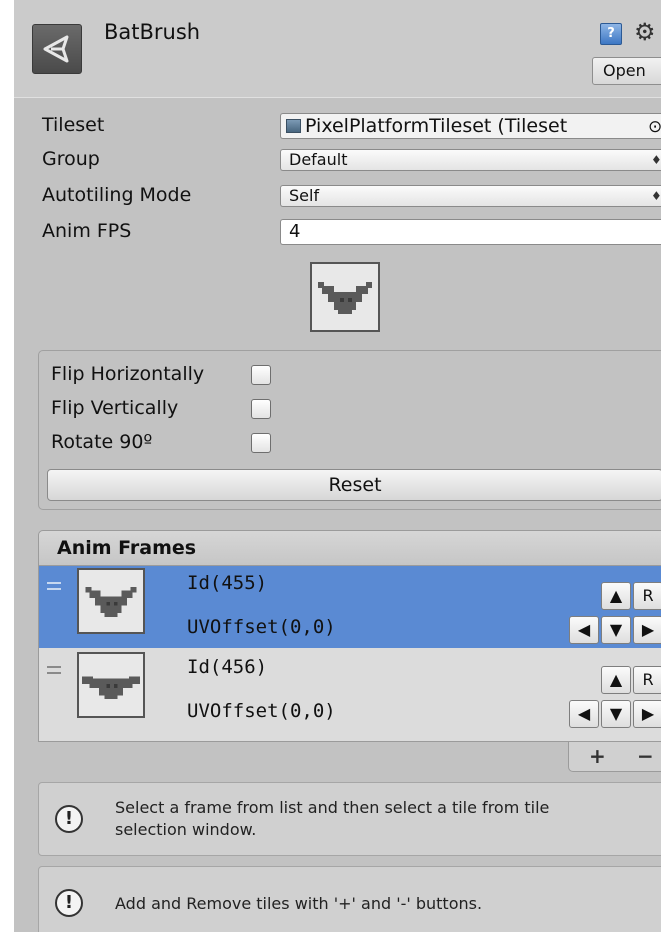  What do you see at coordinates (128, 374) in the screenshot?
I see `flip-horizontally-label: Flip Horizontally` at bounding box center [128, 374].